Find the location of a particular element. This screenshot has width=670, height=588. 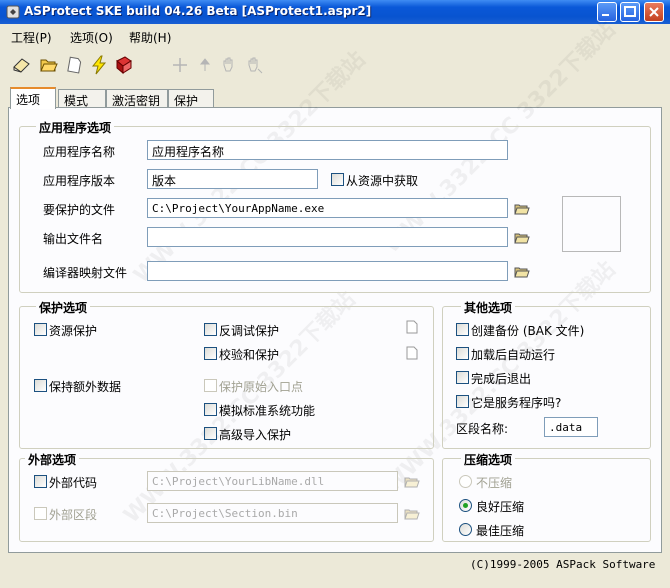

emulate-api-label: 模拟标准系统功能 is located at coordinates (267, 410).